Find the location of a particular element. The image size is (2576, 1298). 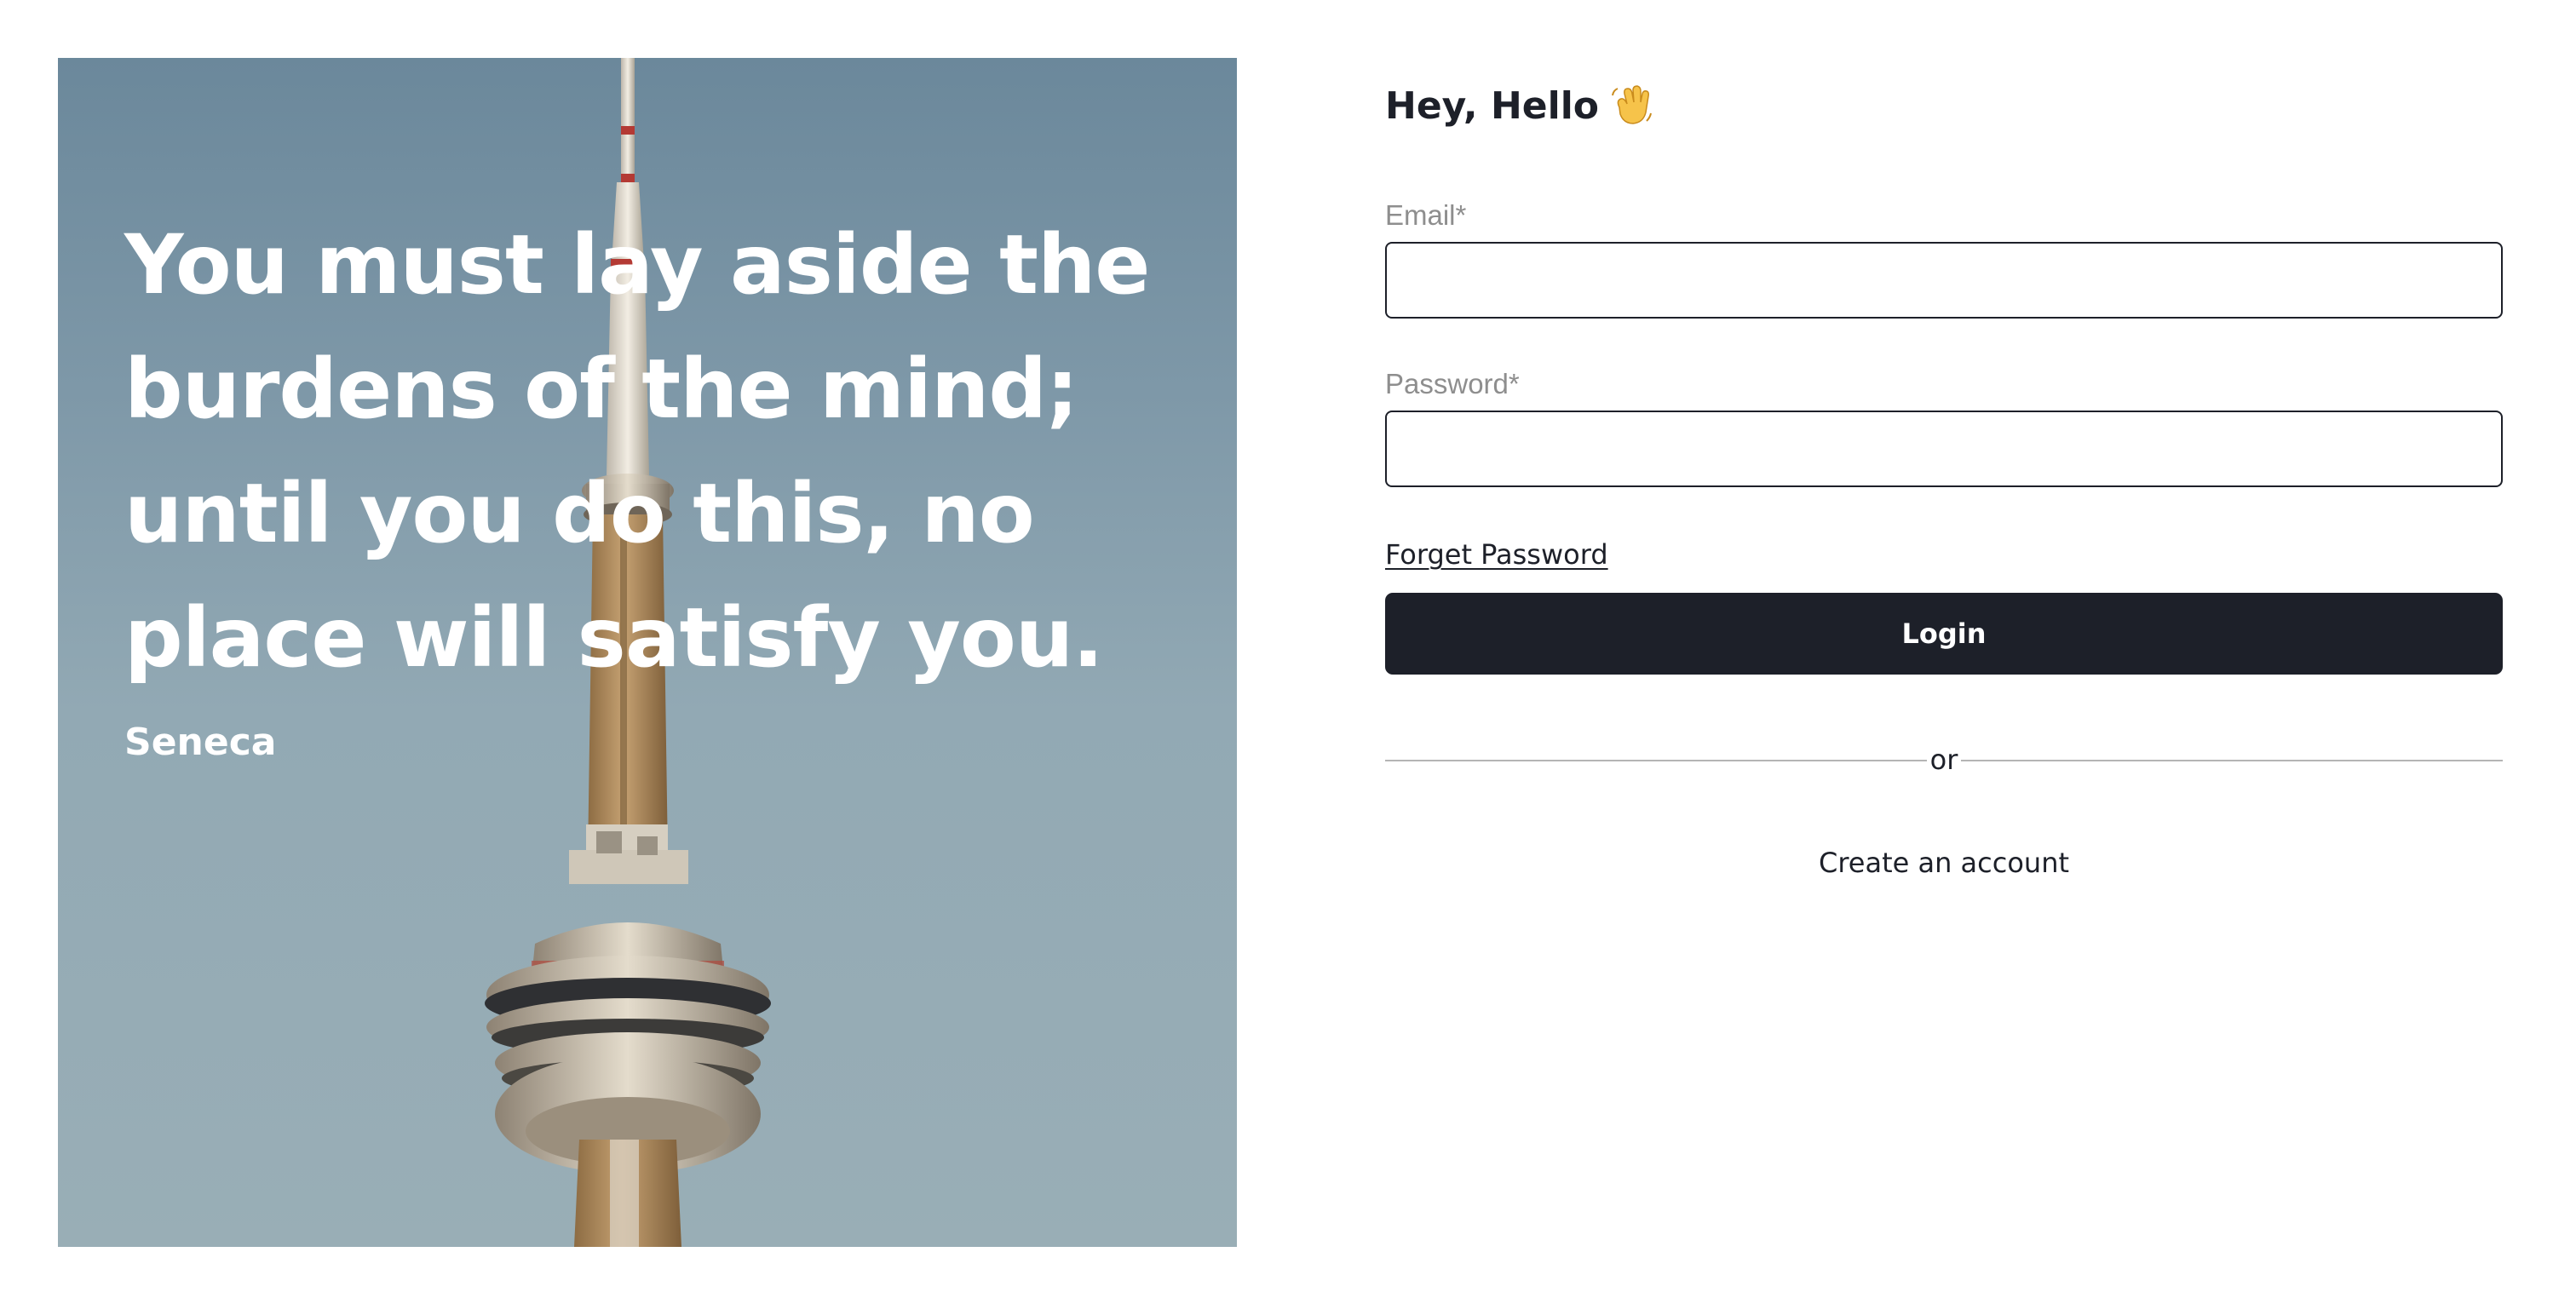

divider-text: or is located at coordinates (1943, 760).